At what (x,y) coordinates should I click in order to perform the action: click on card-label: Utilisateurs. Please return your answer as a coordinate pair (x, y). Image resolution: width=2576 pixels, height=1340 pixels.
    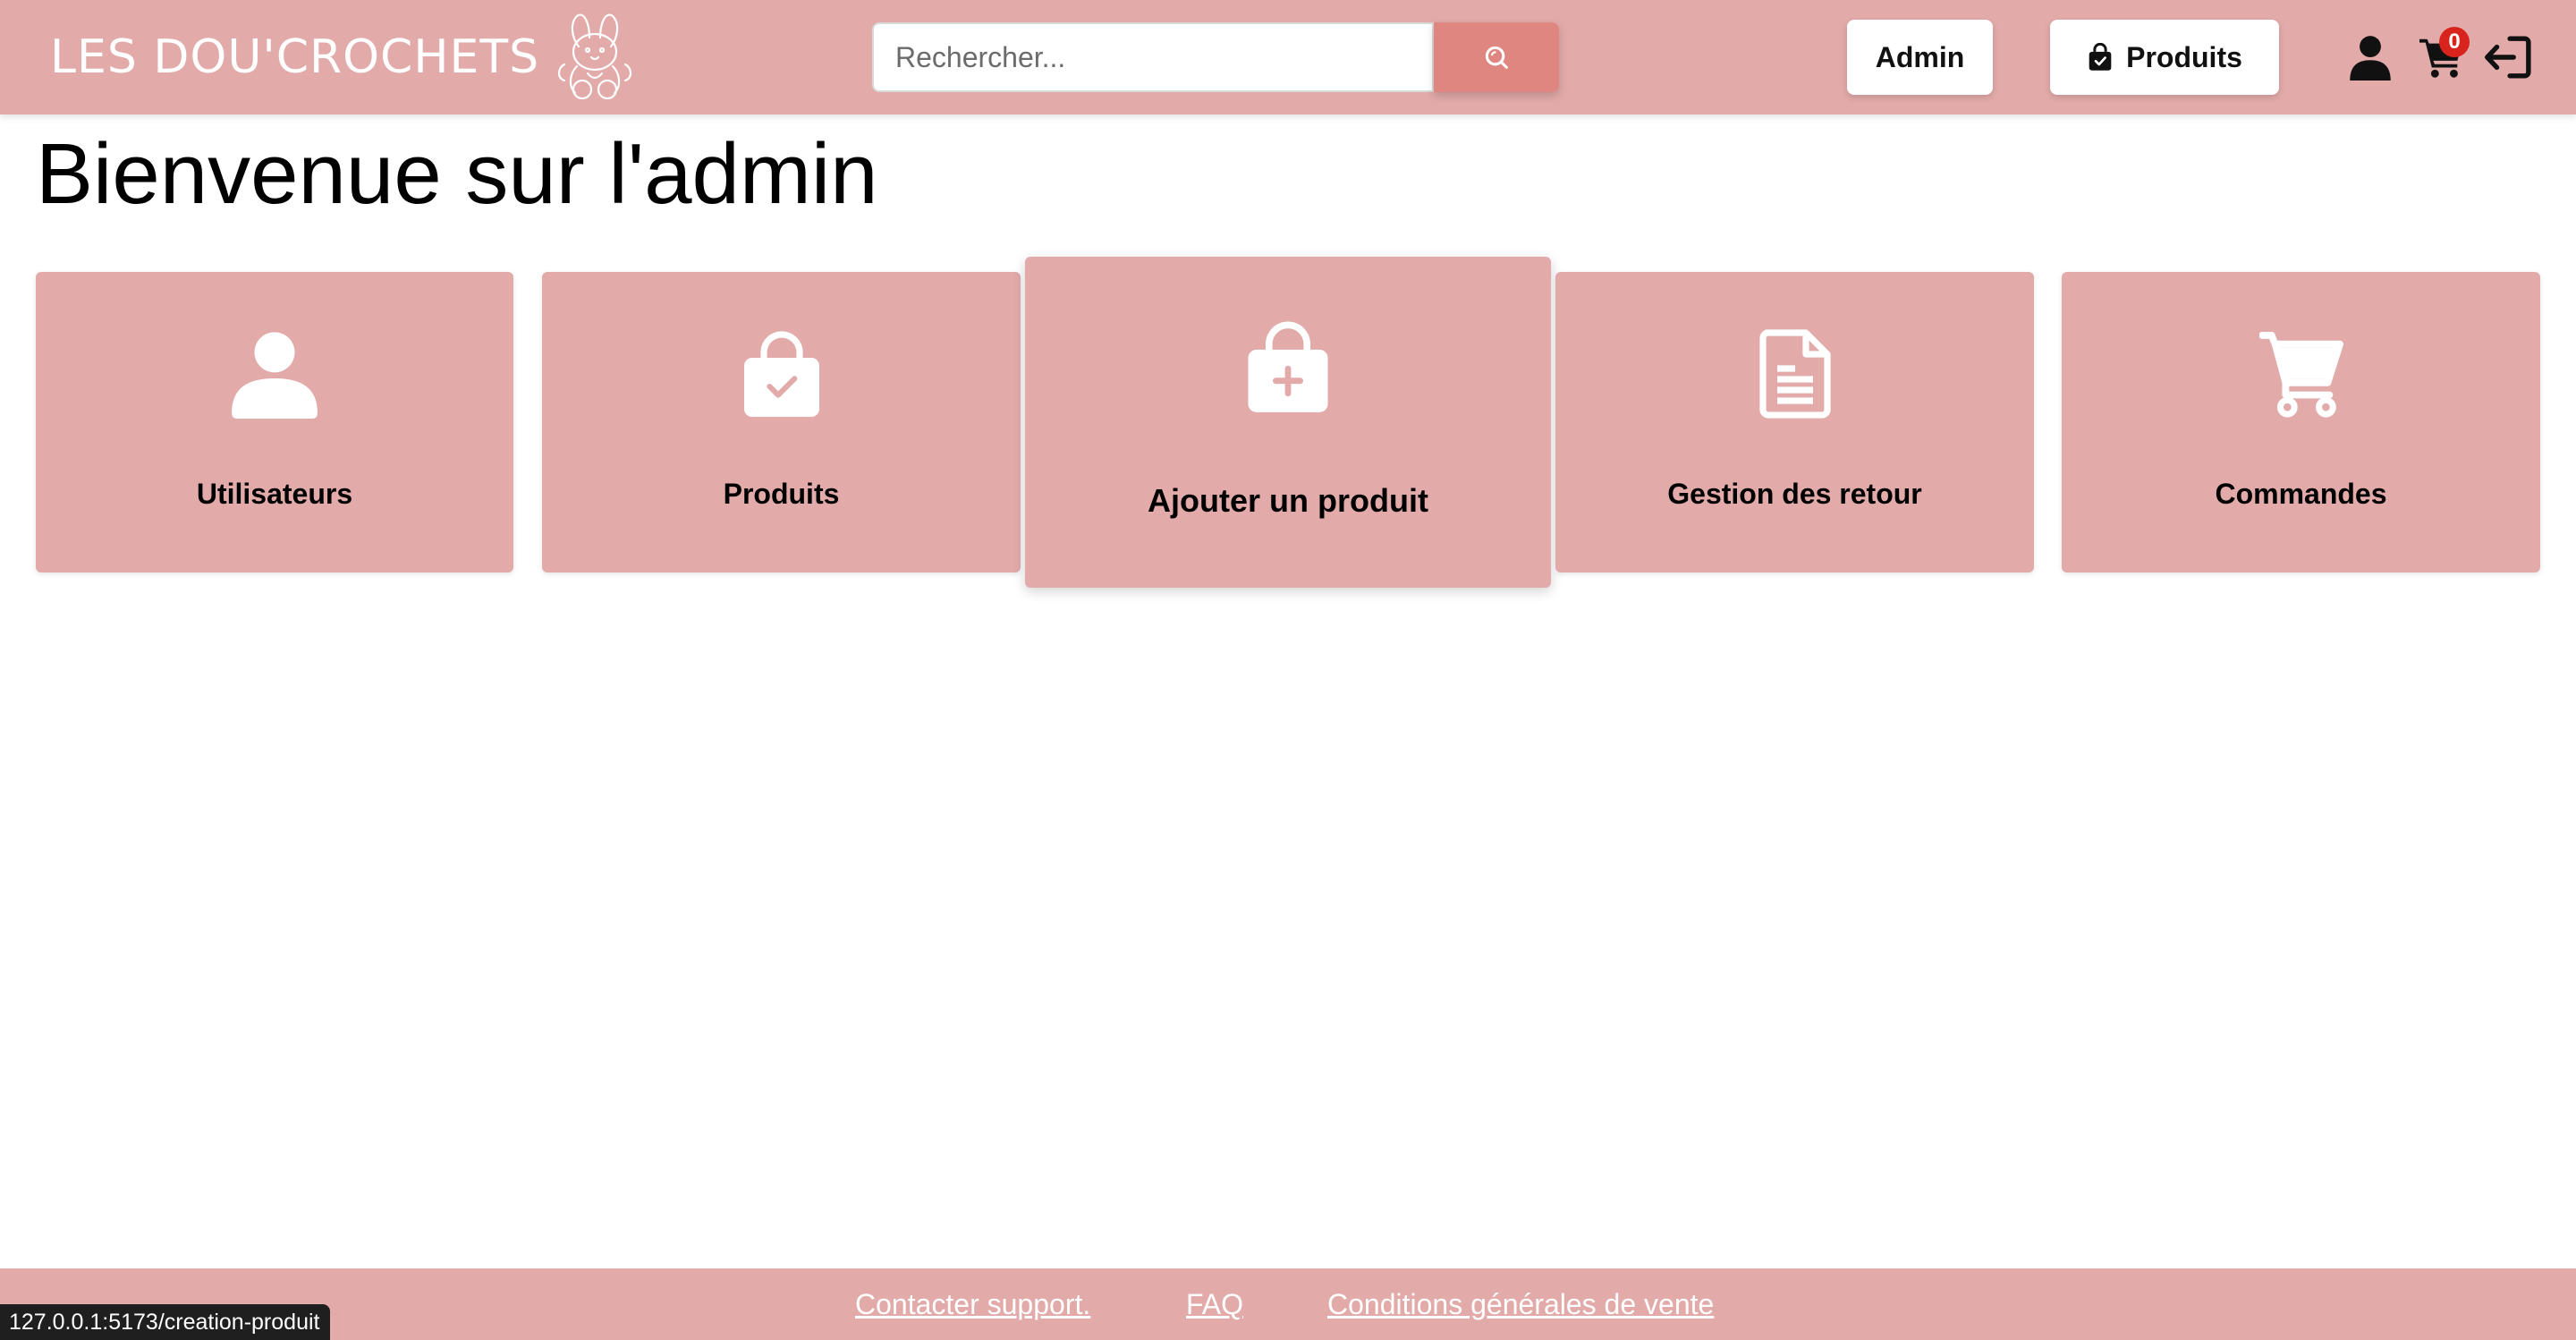
    Looking at the image, I should click on (274, 494).